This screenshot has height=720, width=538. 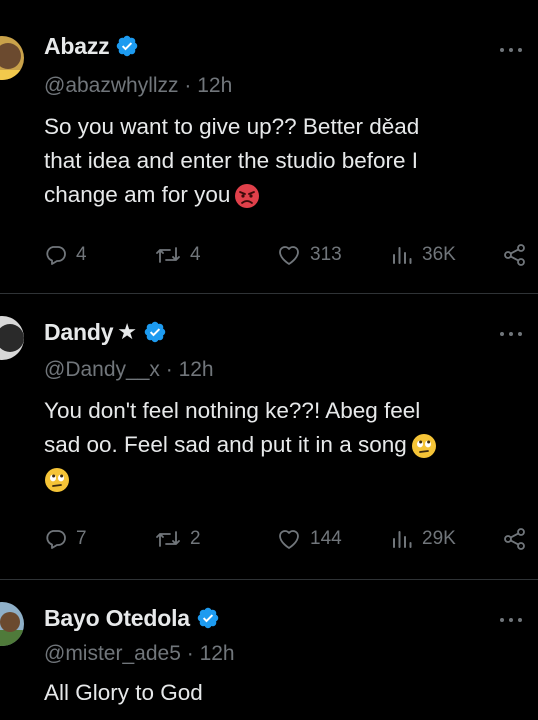 What do you see at coordinates (439, 254) in the screenshot?
I see `views-count: 36K` at bounding box center [439, 254].